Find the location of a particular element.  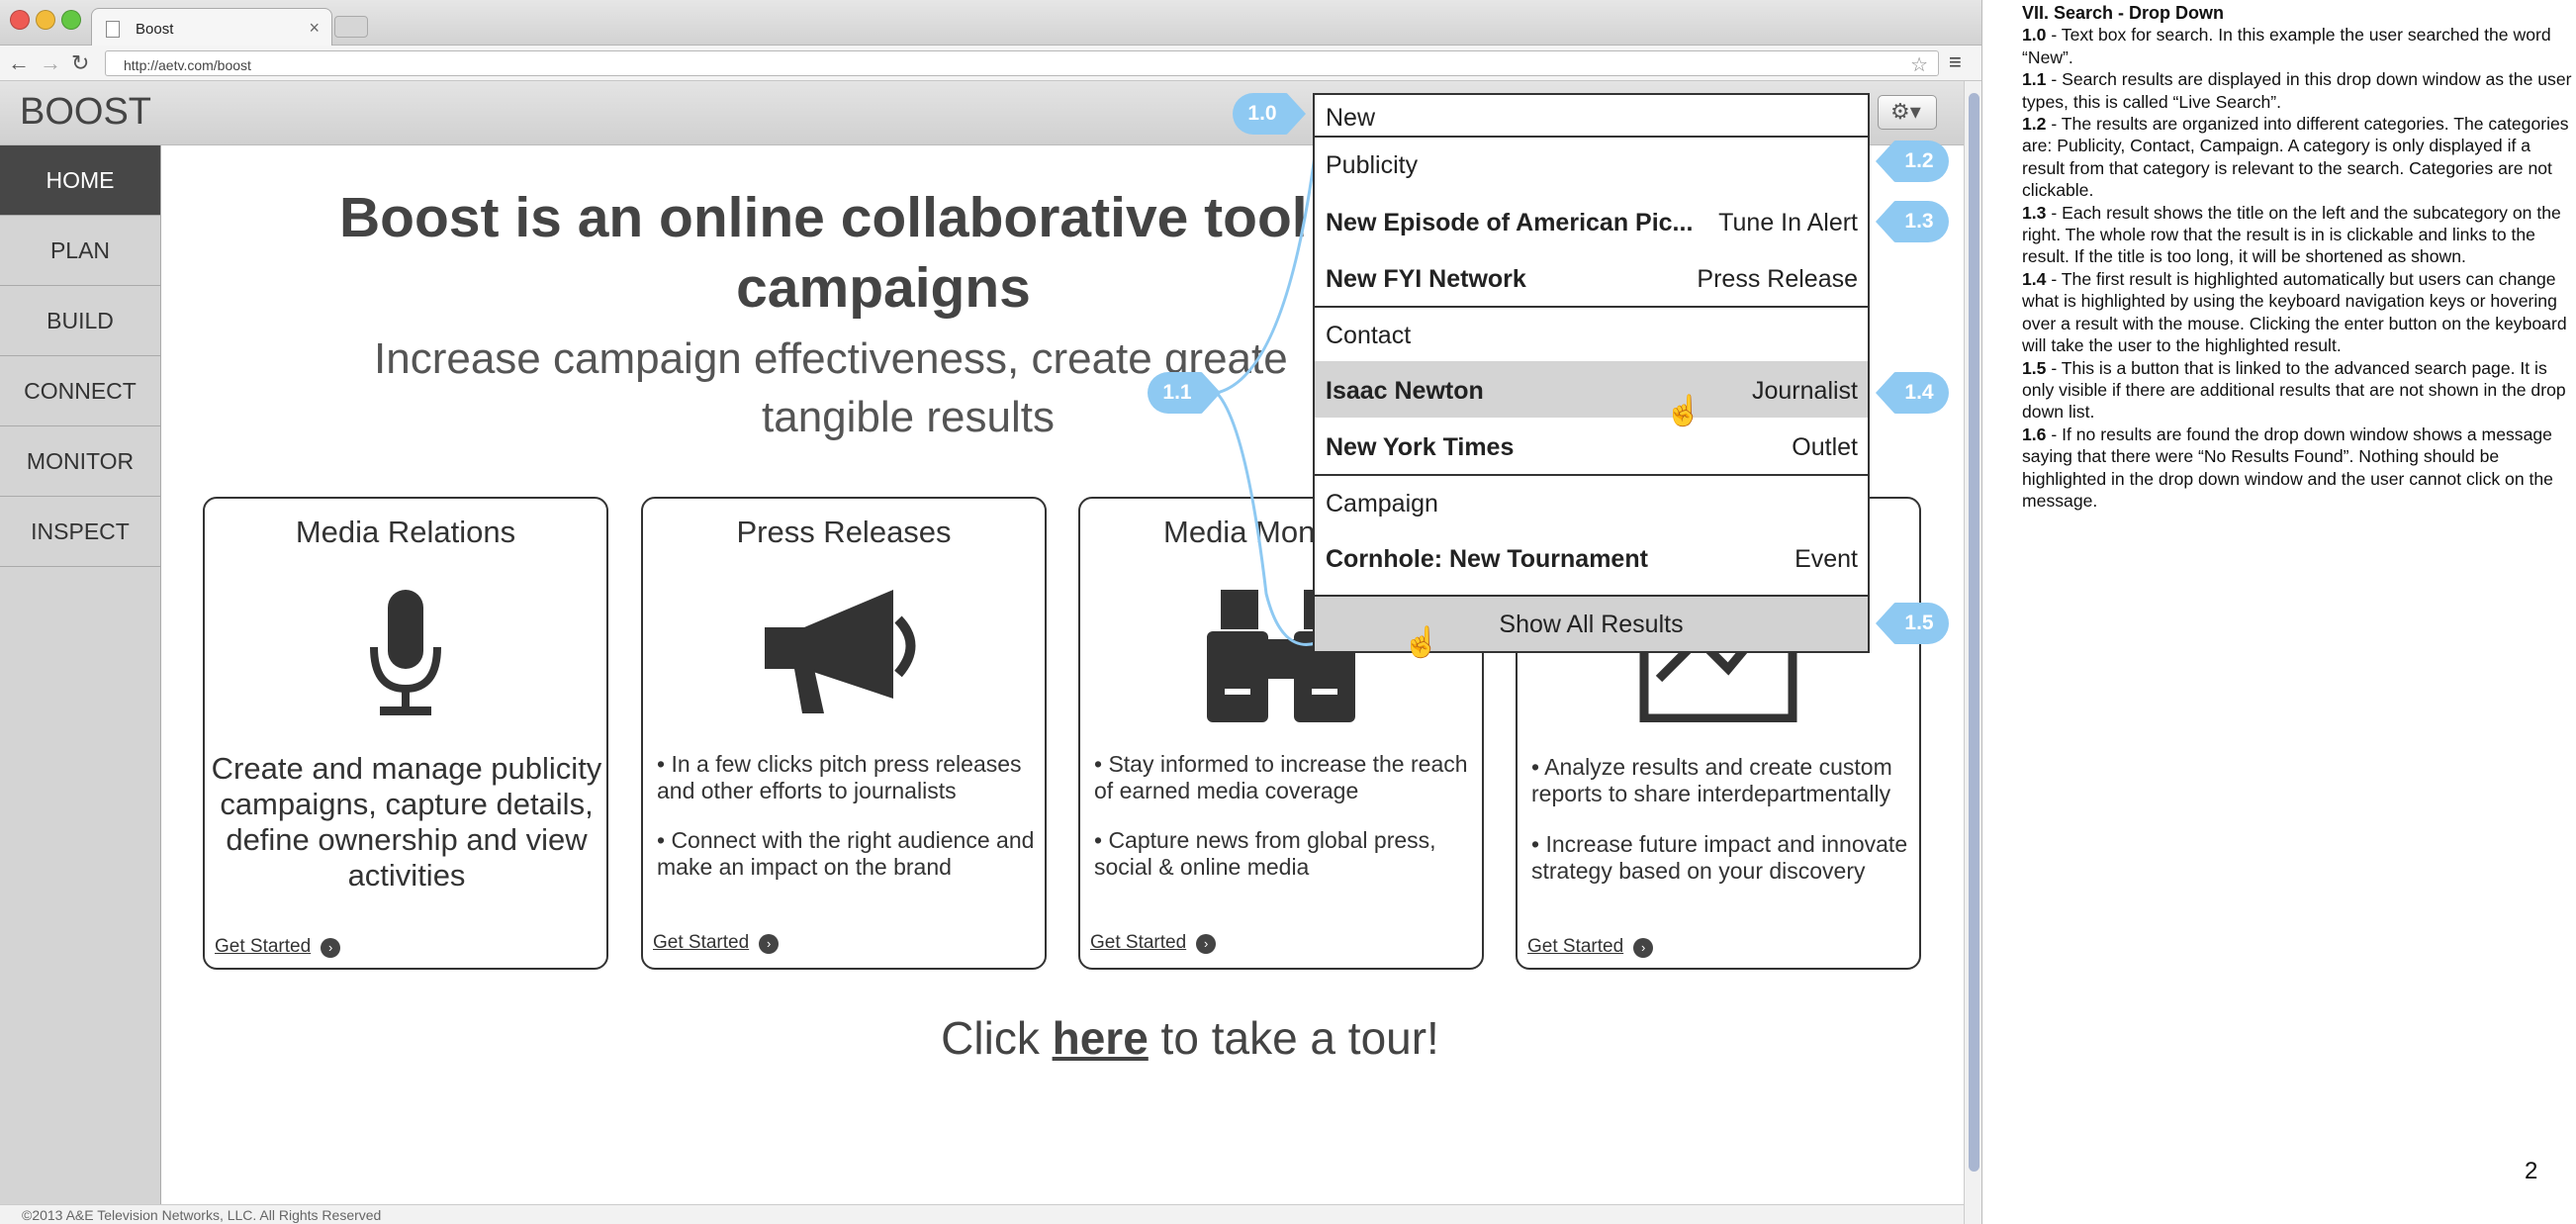

search-result-row: Cornhole: New Tournament Event is located at coordinates (1591, 557).